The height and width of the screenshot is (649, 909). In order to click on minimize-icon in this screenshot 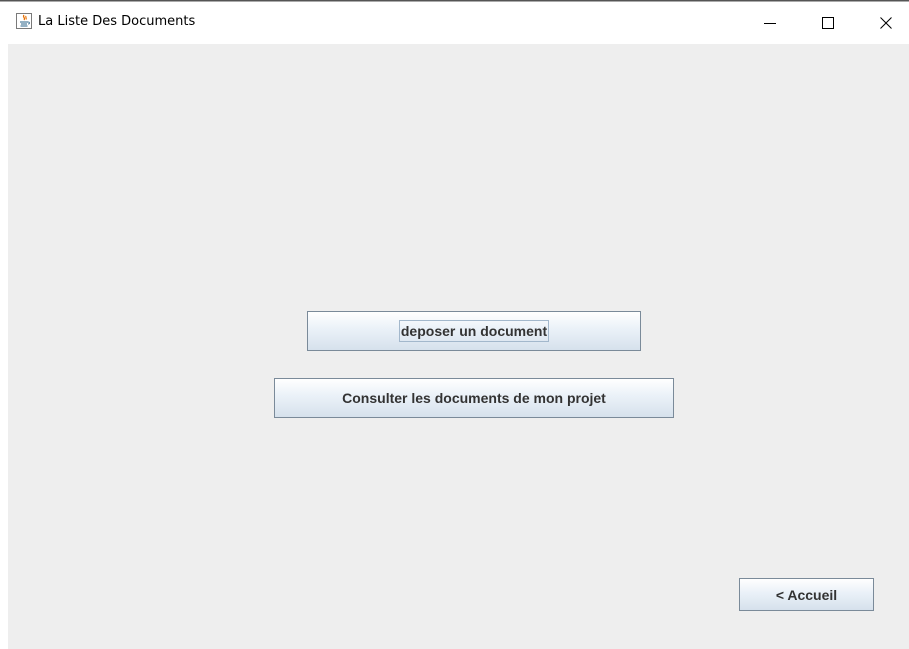, I will do `click(770, 23)`.